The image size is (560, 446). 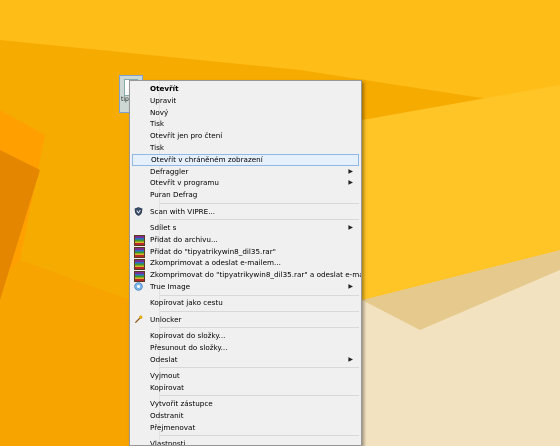 What do you see at coordinates (168, 442) in the screenshot?
I see `menu-item-label: Vlastnosti` at bounding box center [168, 442].